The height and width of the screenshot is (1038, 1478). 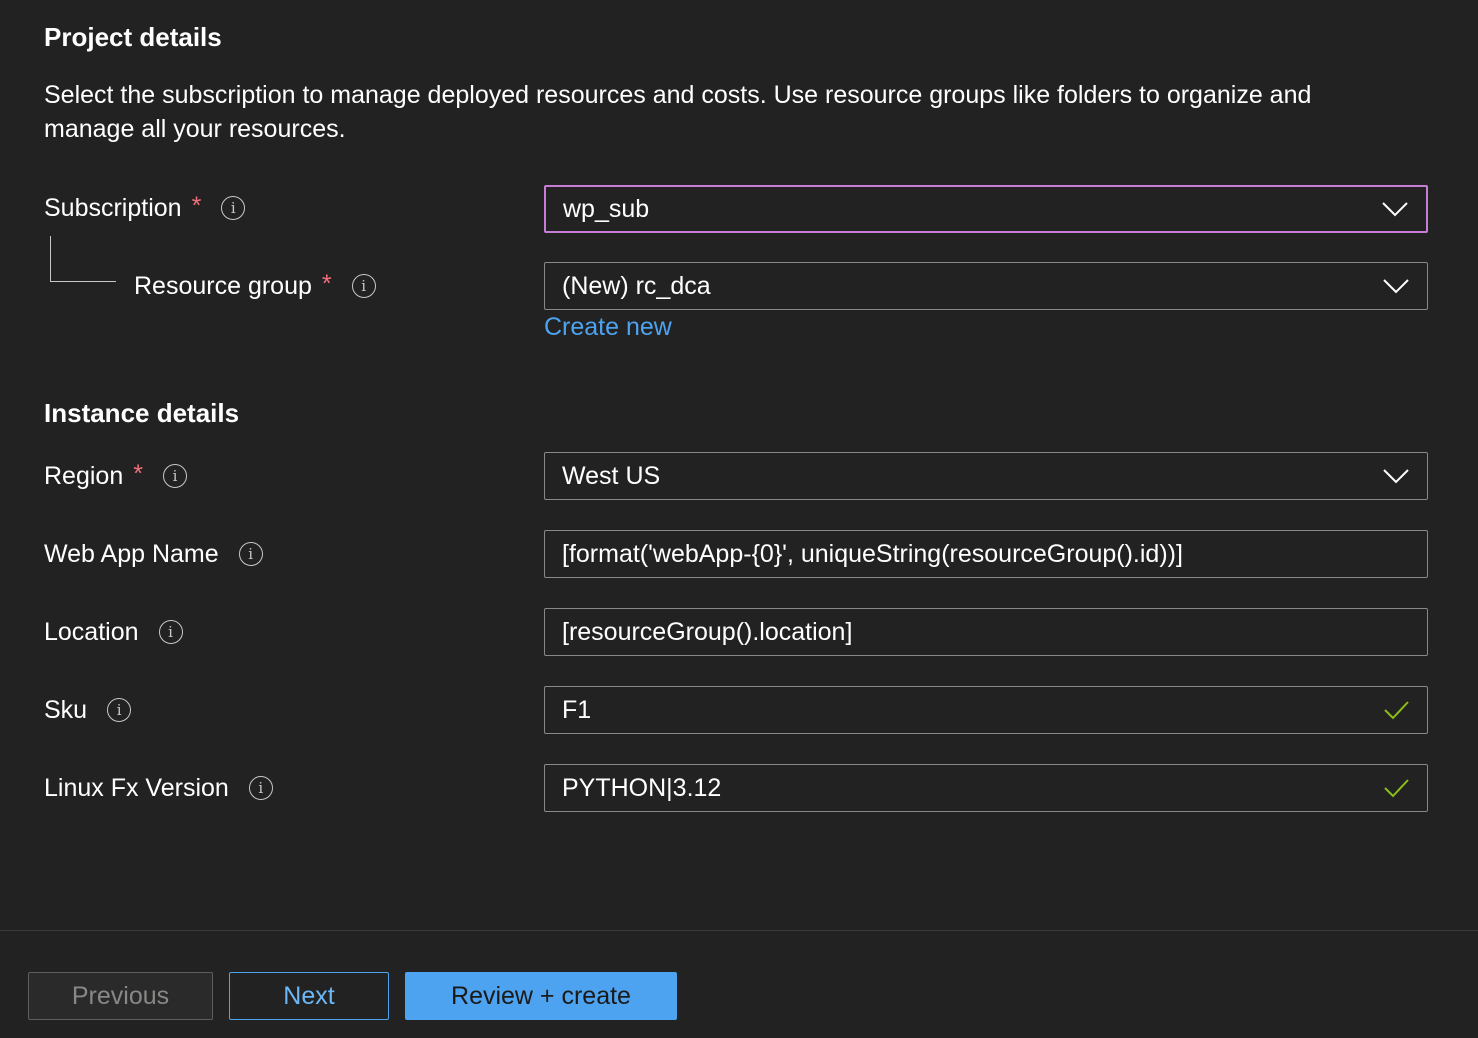 I want to click on web-app-name-label-row: Web App Name i, so click(x=153, y=554).